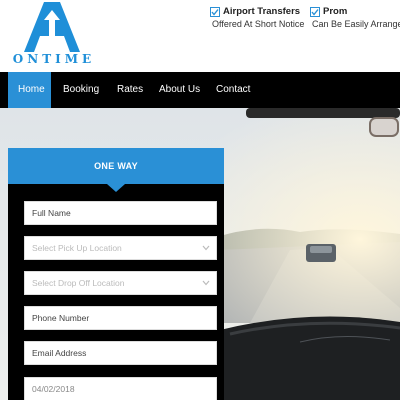  I want to click on ontime-logo: ONTIME, so click(54, 35).